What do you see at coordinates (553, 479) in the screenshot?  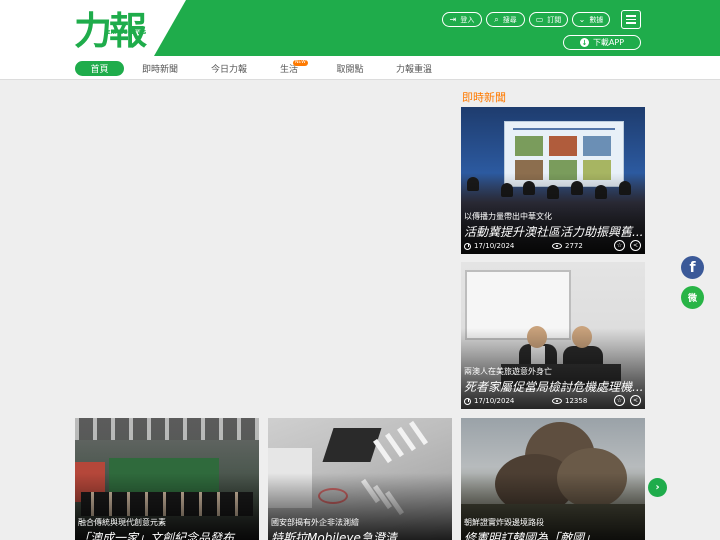 I see `news-card: 朝鮮證實炸毀邊境路段 修憲明訂韓國為「敵國」` at bounding box center [553, 479].